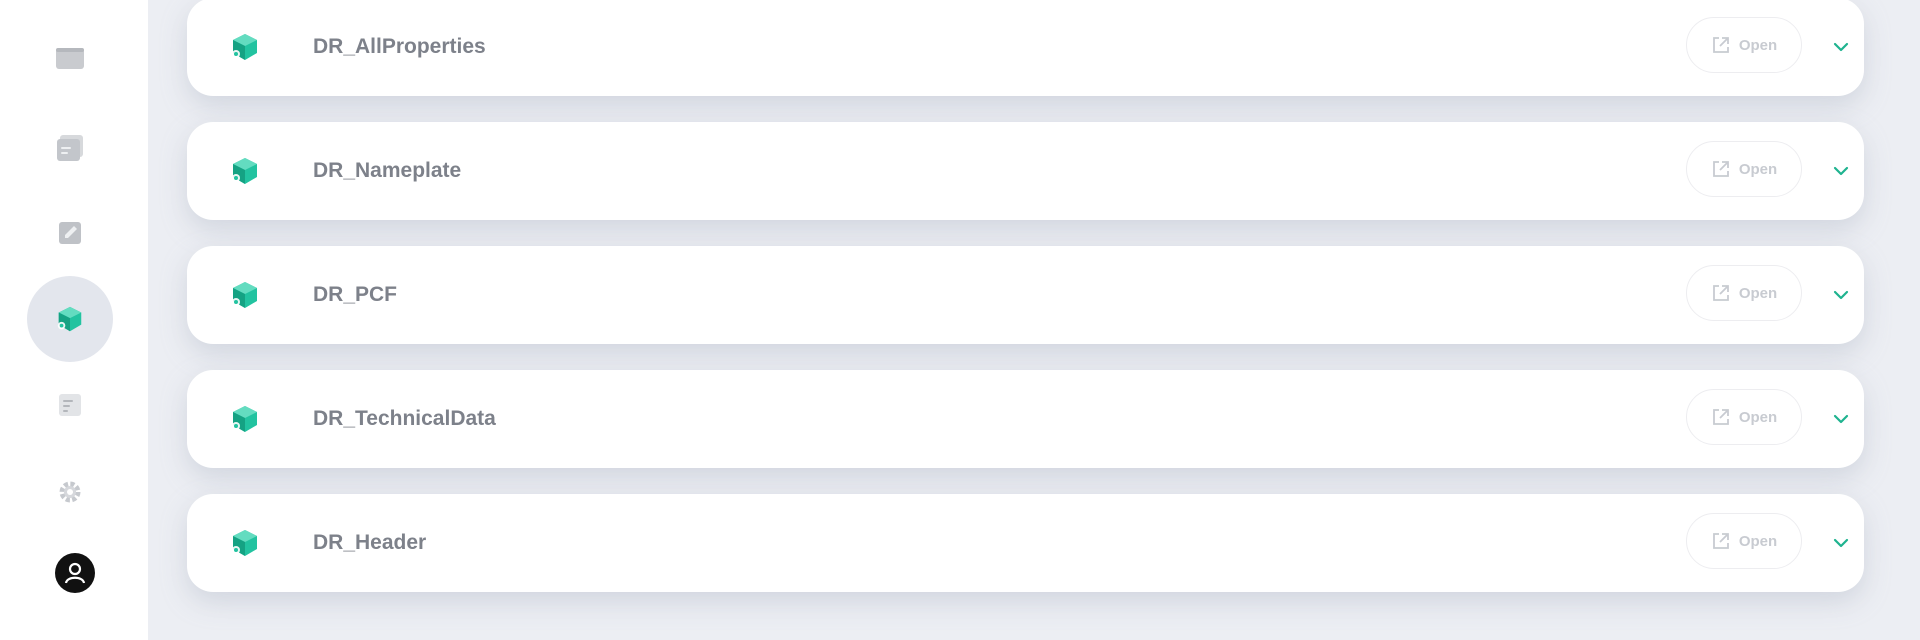  What do you see at coordinates (1025, 295) in the screenshot?
I see `submodel-card: DR_PCF Open` at bounding box center [1025, 295].